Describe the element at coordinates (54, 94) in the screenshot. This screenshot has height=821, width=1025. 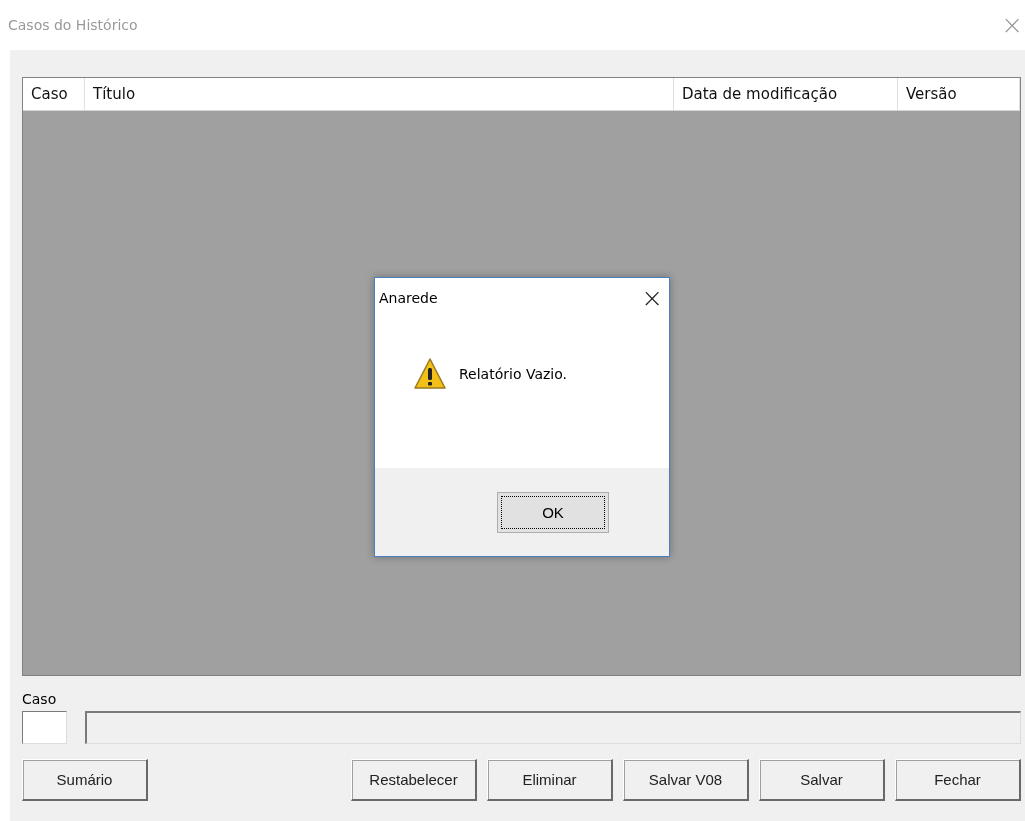
I see `column-header: Caso` at that location.